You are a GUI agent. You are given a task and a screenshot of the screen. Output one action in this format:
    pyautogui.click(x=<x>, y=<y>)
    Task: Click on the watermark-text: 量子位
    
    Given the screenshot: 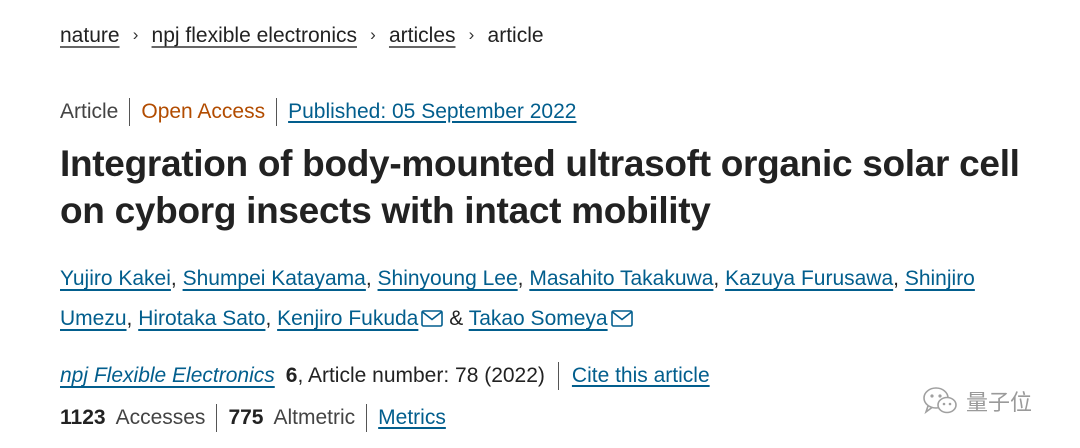 What is the action you would take?
    pyautogui.click(x=999, y=402)
    